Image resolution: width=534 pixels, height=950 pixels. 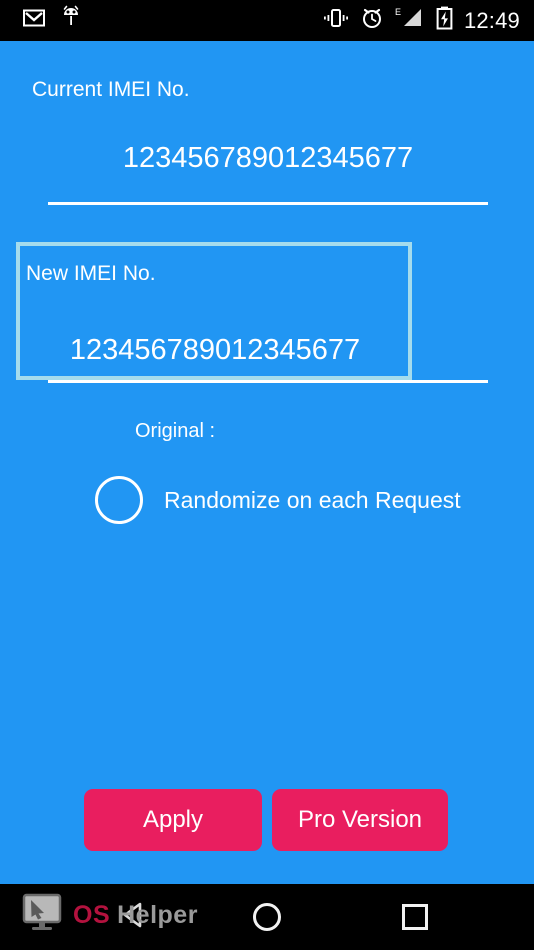 I want to click on home-circle-icon, so click(x=267, y=917).